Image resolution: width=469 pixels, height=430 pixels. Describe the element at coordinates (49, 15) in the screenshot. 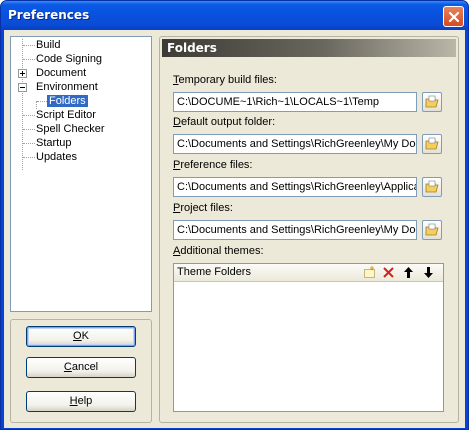

I see `window-title: Preferences` at that location.